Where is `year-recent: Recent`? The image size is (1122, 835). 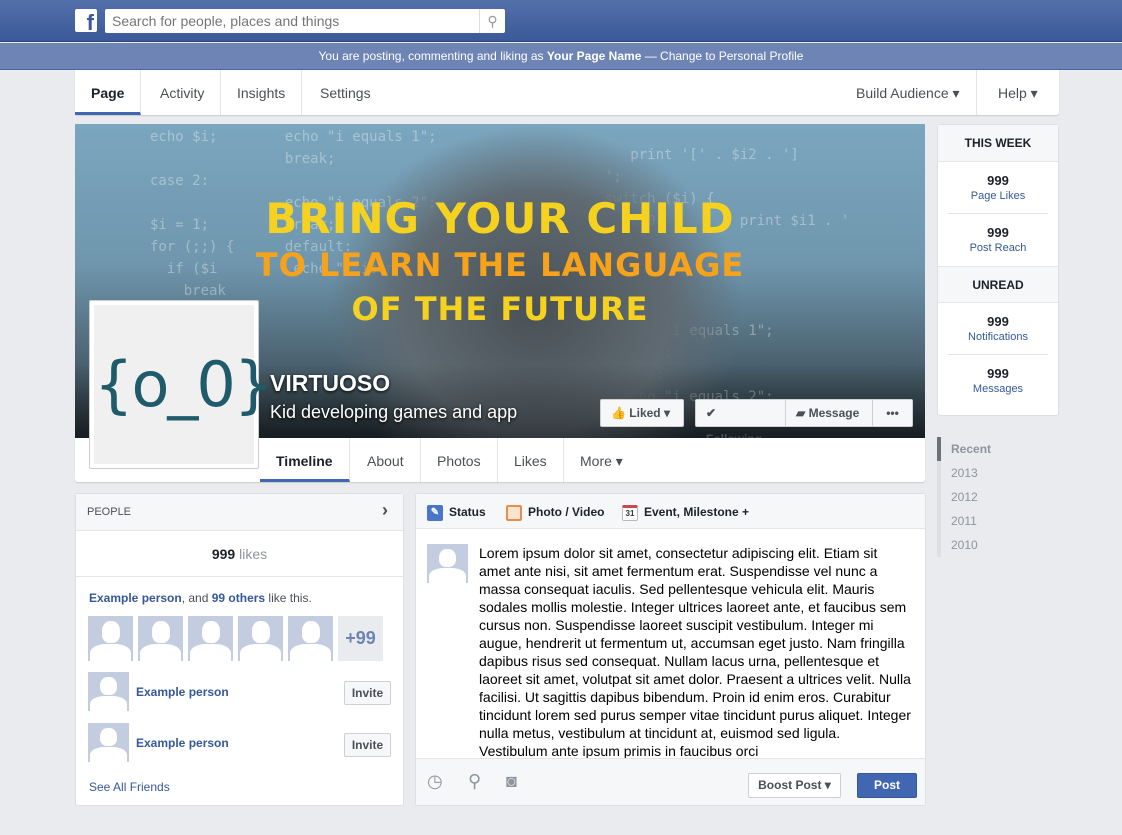
year-recent: Recent is located at coordinates (964, 449).